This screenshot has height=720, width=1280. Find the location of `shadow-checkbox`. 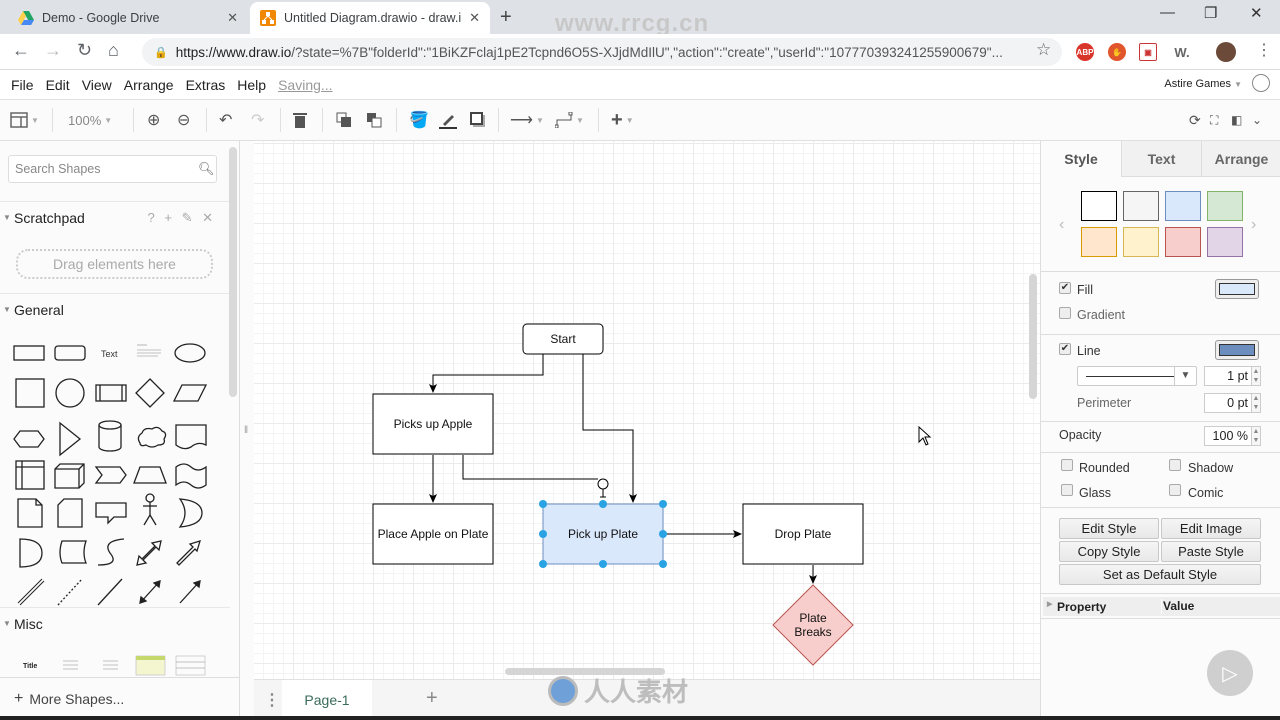

shadow-checkbox is located at coordinates (1175, 465).